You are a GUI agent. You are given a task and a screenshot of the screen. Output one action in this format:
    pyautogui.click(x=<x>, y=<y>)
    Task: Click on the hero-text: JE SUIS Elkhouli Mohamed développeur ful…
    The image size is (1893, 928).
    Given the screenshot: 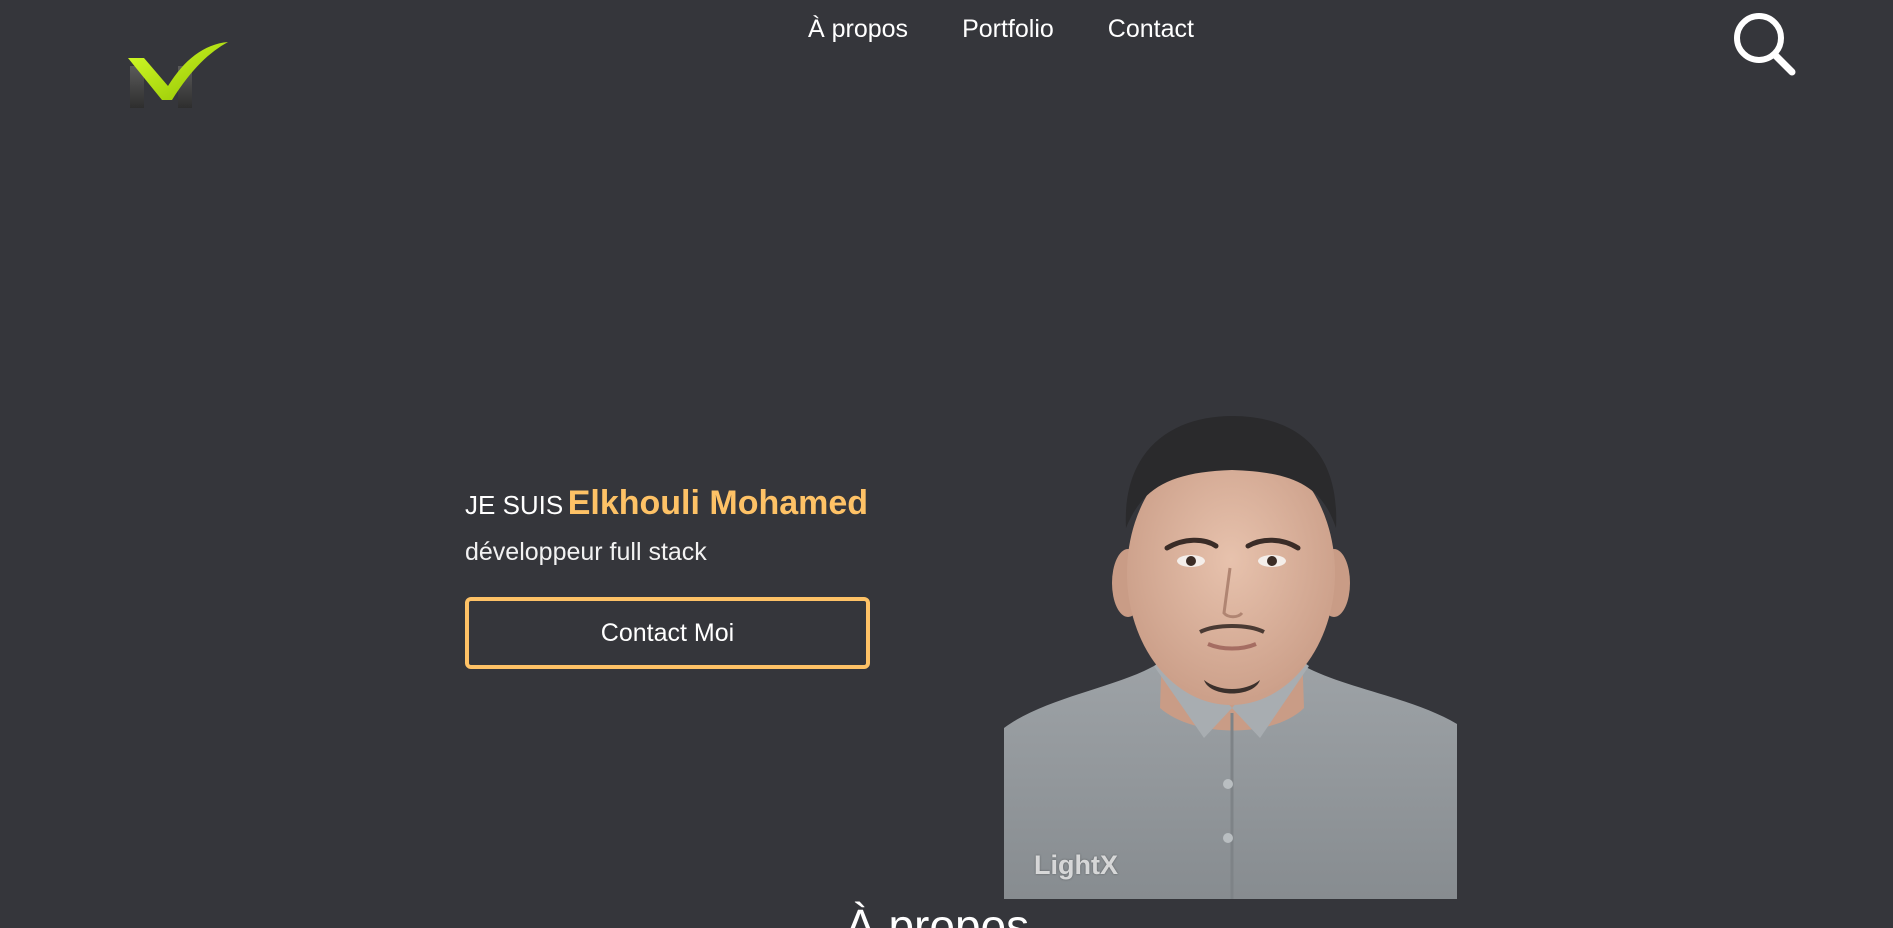 What is the action you would take?
    pyautogui.click(x=675, y=524)
    